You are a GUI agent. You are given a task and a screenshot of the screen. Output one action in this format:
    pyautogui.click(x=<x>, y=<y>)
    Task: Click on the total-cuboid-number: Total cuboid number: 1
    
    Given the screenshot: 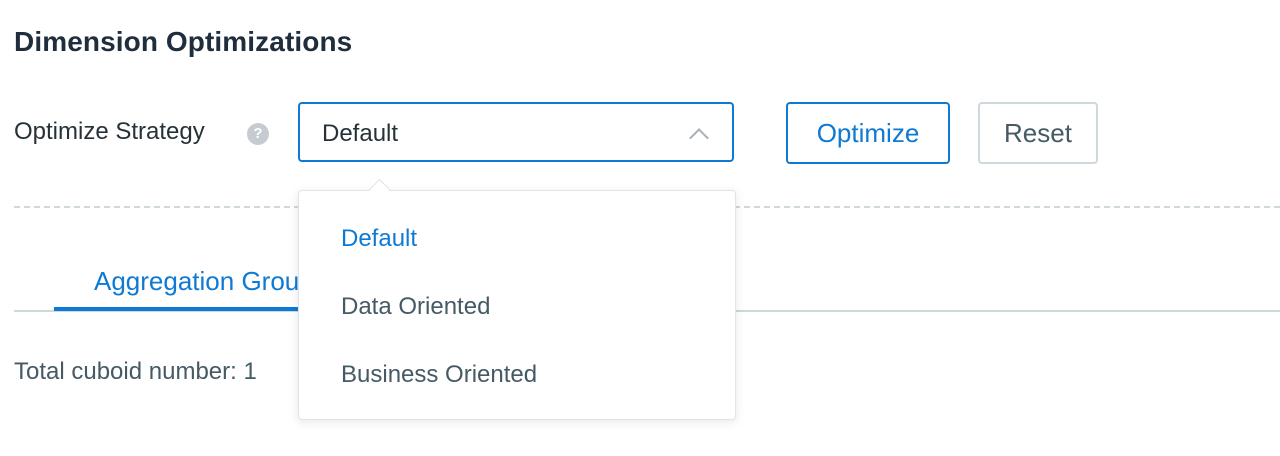 What is the action you would take?
    pyautogui.click(x=135, y=371)
    